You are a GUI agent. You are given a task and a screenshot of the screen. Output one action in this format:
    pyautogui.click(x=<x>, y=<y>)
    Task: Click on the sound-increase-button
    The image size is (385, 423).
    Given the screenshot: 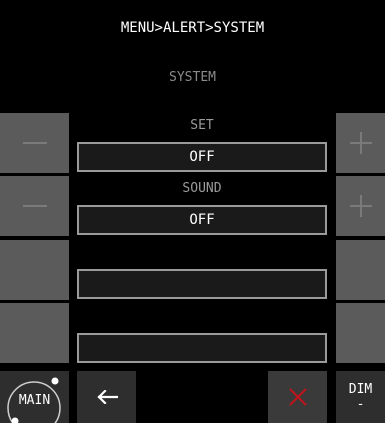 What is the action you would take?
    pyautogui.click(x=360, y=206)
    